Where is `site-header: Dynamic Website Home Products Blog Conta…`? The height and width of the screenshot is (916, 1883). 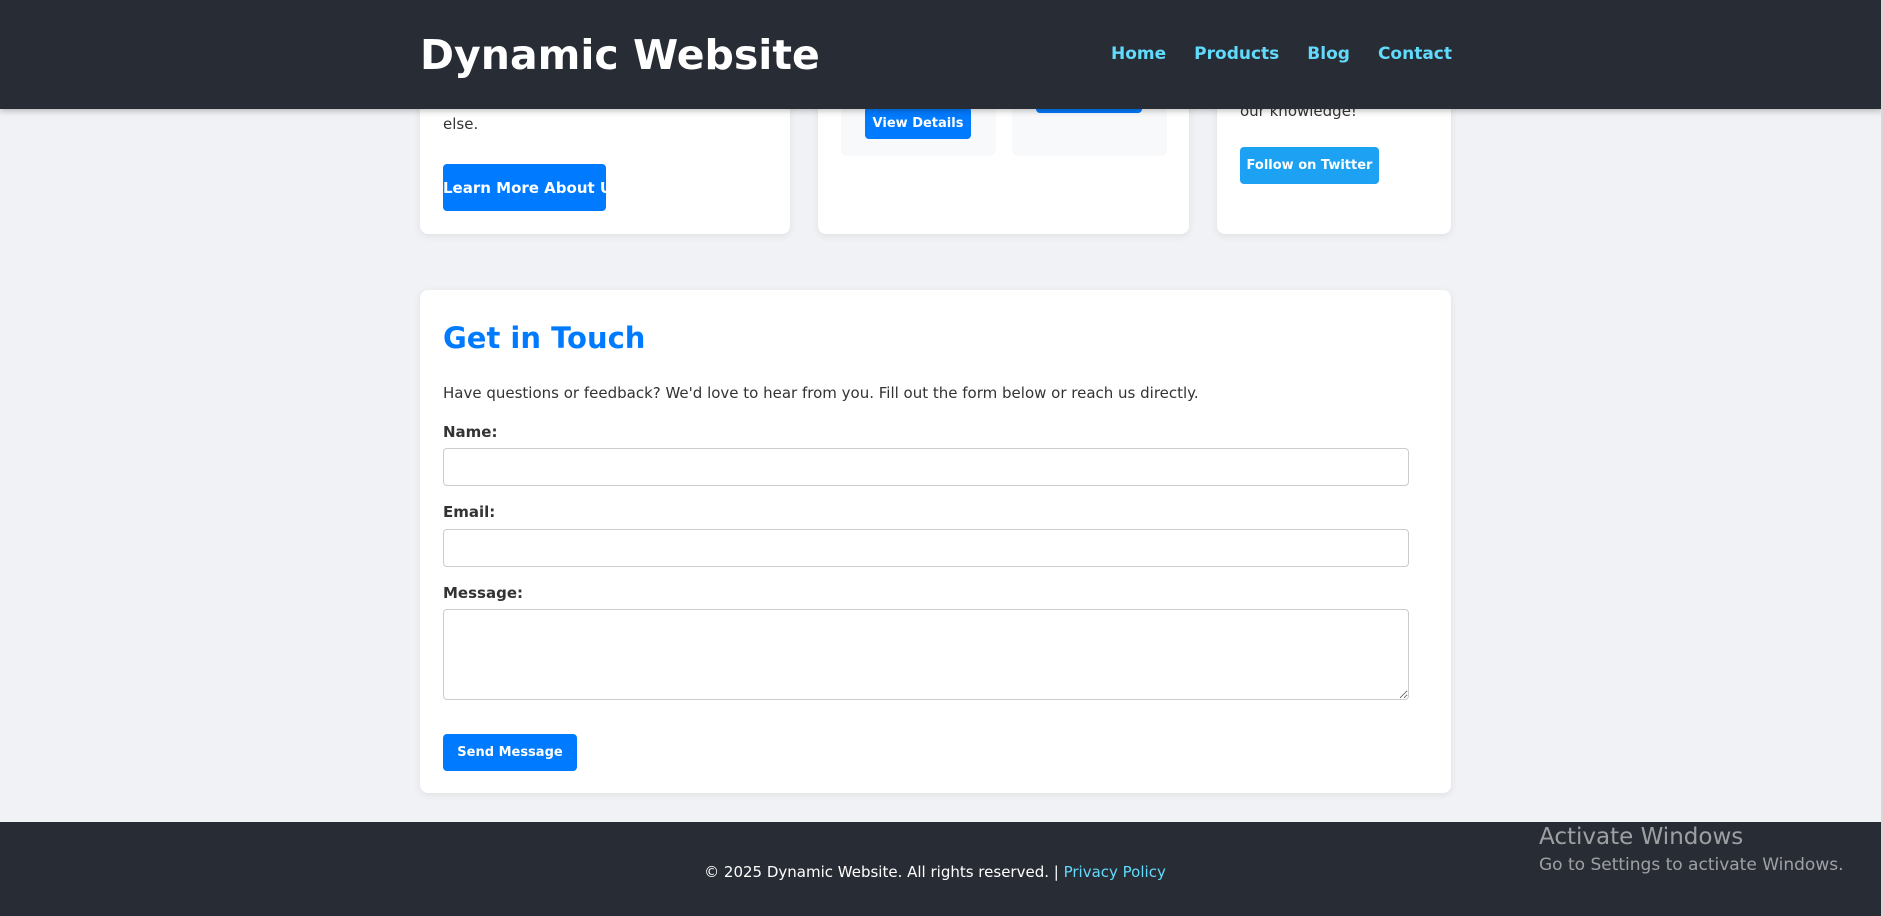
site-header: Dynamic Website Home Products Blog Conta… is located at coordinates (941, 54).